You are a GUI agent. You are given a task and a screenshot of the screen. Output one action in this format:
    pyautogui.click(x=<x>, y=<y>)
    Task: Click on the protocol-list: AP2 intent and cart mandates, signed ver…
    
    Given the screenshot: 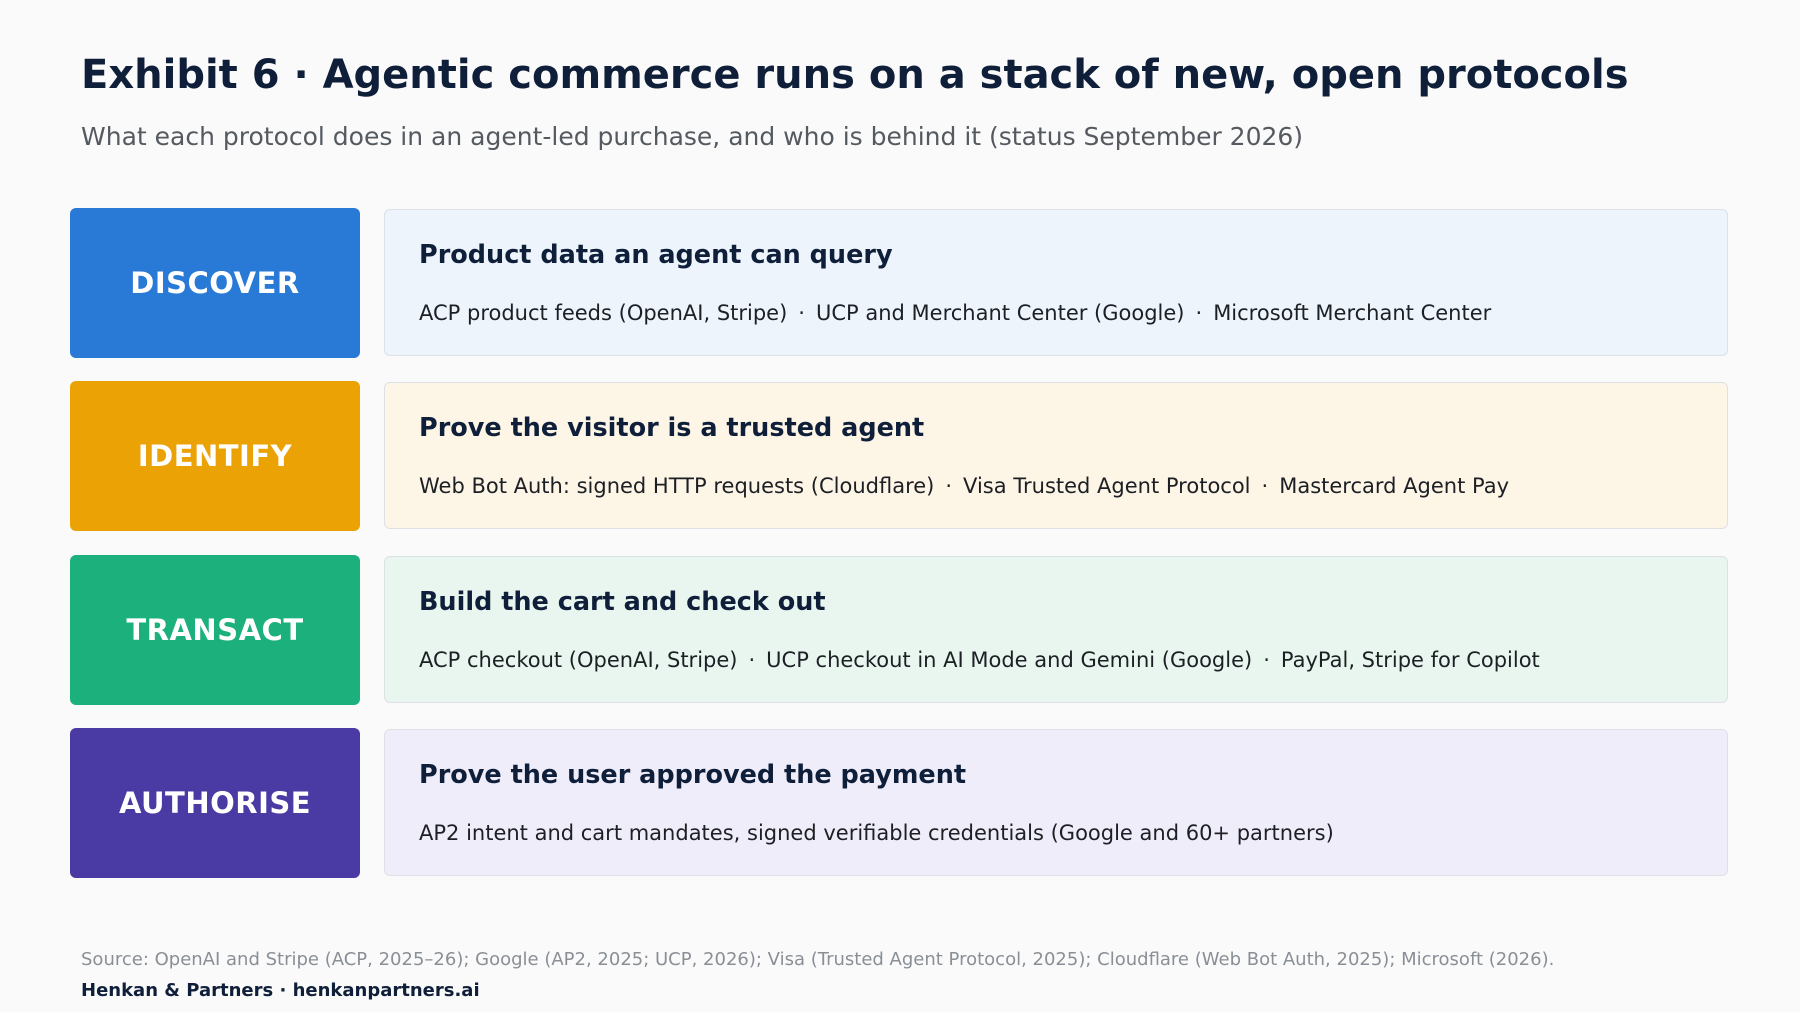 What is the action you would take?
    pyautogui.click(x=876, y=833)
    